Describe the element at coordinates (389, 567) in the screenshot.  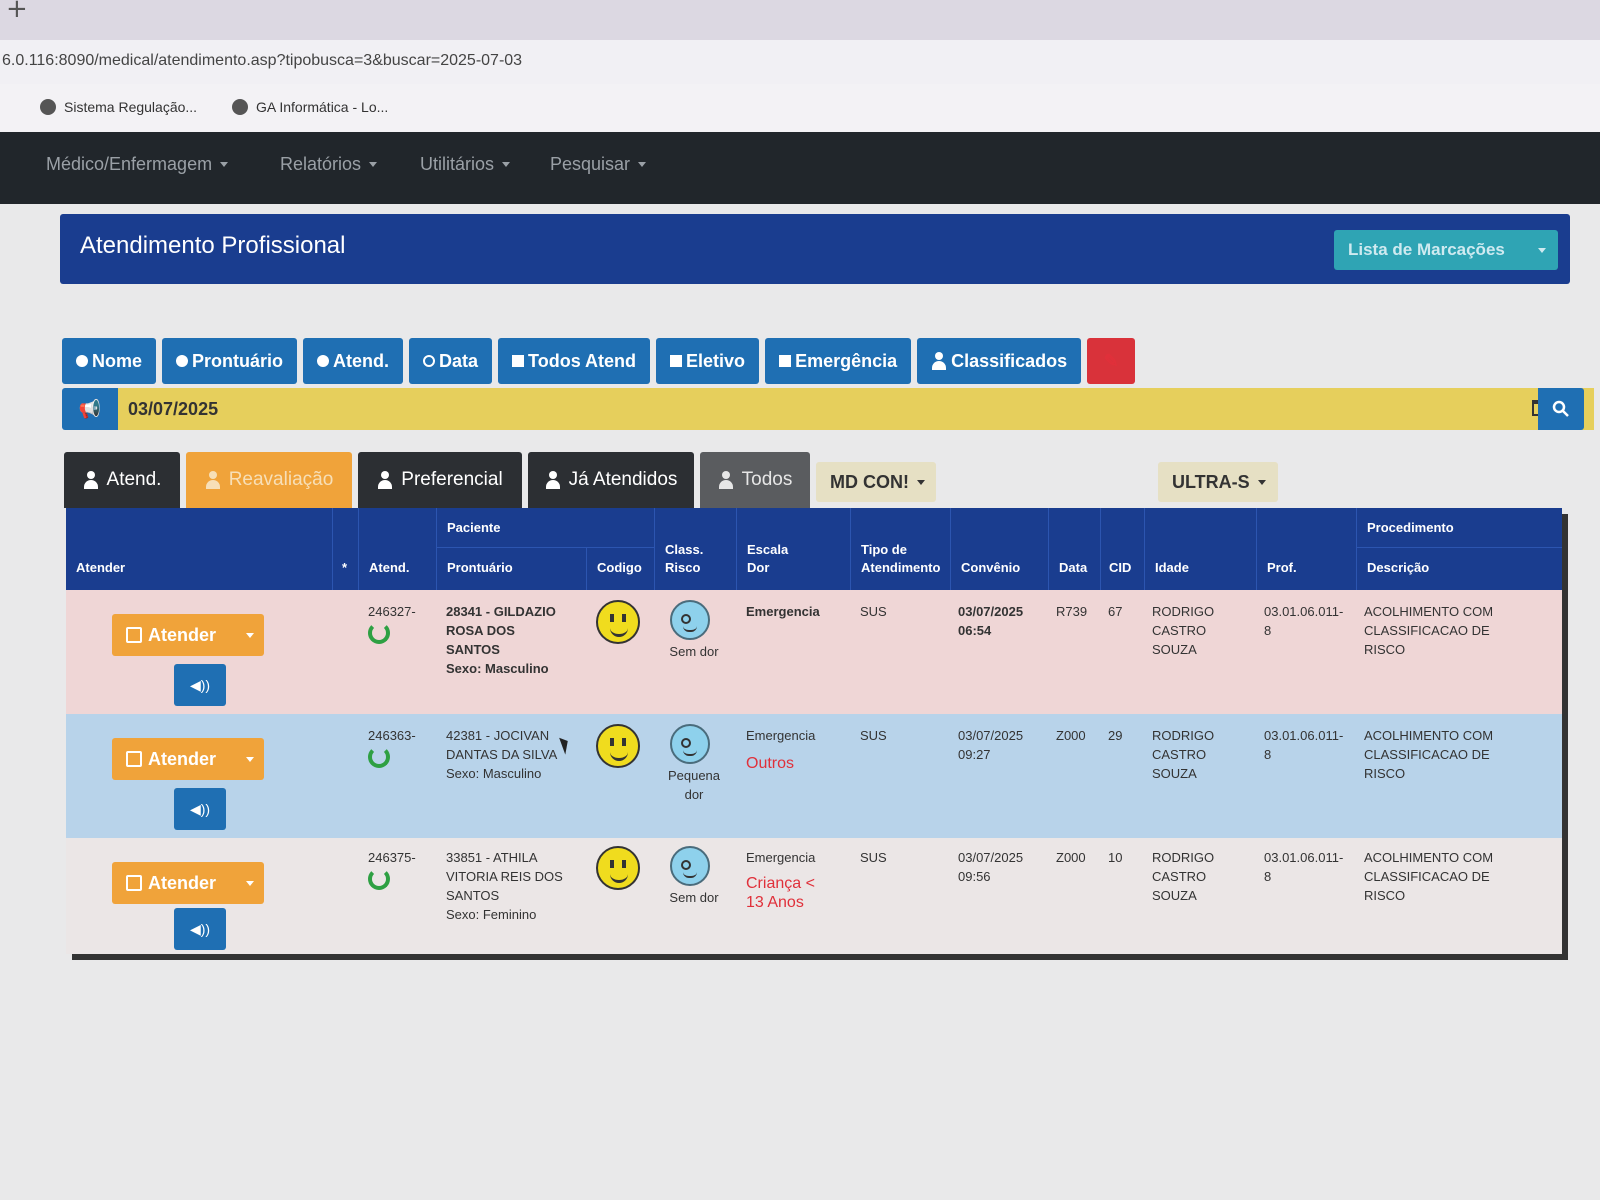
I see `th-label: Atend.` at that location.